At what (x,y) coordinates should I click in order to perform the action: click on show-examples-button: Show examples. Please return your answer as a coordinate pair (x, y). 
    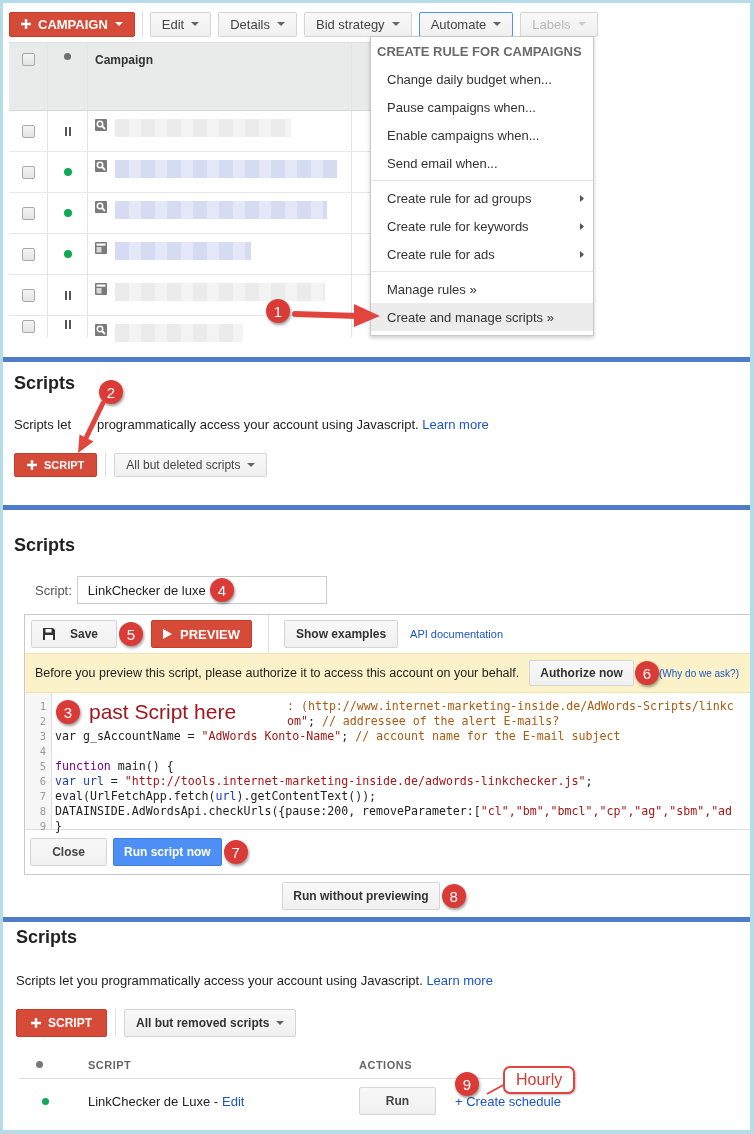
    Looking at the image, I should click on (341, 634).